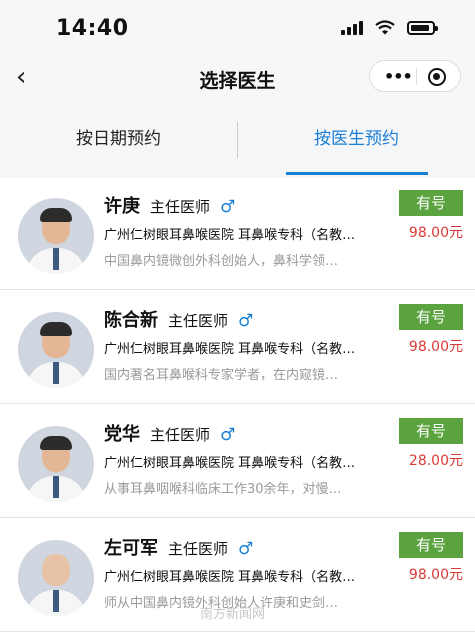 This screenshot has height=632, width=475. I want to click on doctor-name: 左可军, so click(131, 548).